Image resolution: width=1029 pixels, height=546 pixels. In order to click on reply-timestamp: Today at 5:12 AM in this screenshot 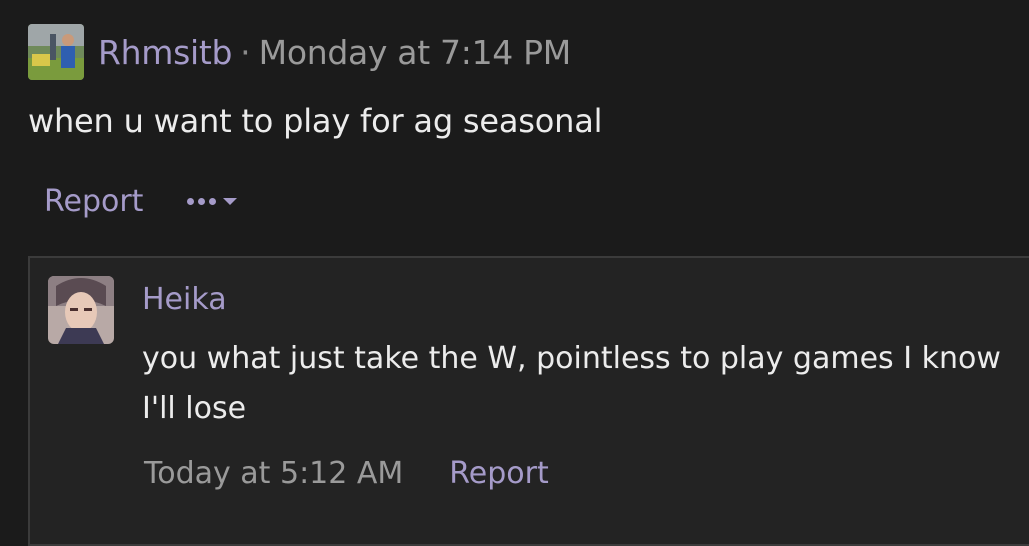, I will do `click(273, 473)`.